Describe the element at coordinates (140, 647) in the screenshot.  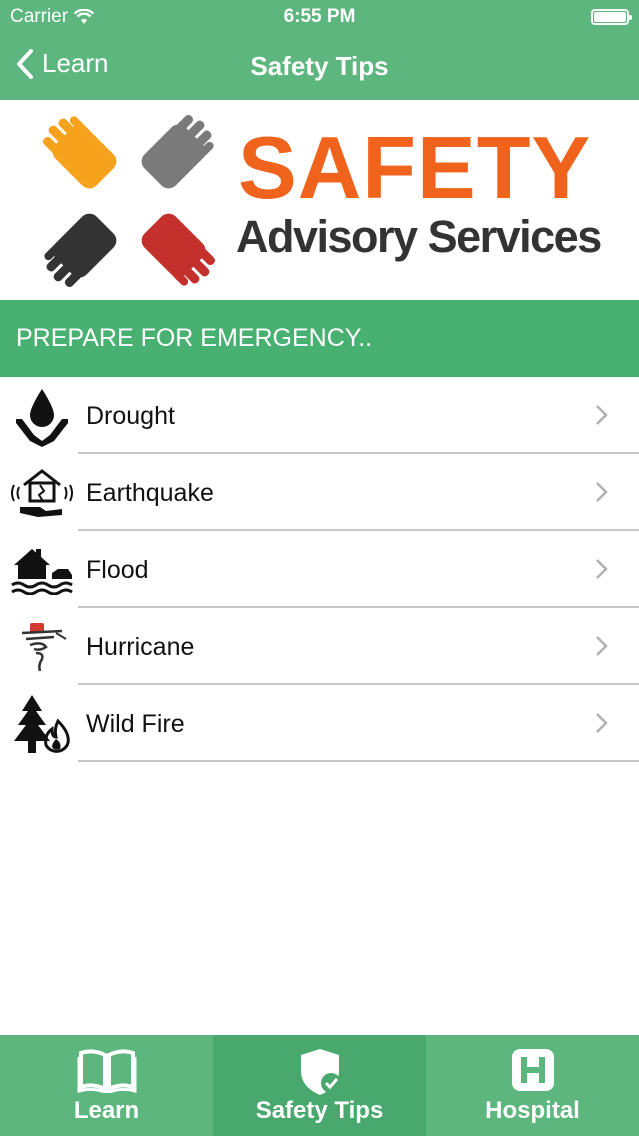
I see `list-item-label: Hurricane` at that location.